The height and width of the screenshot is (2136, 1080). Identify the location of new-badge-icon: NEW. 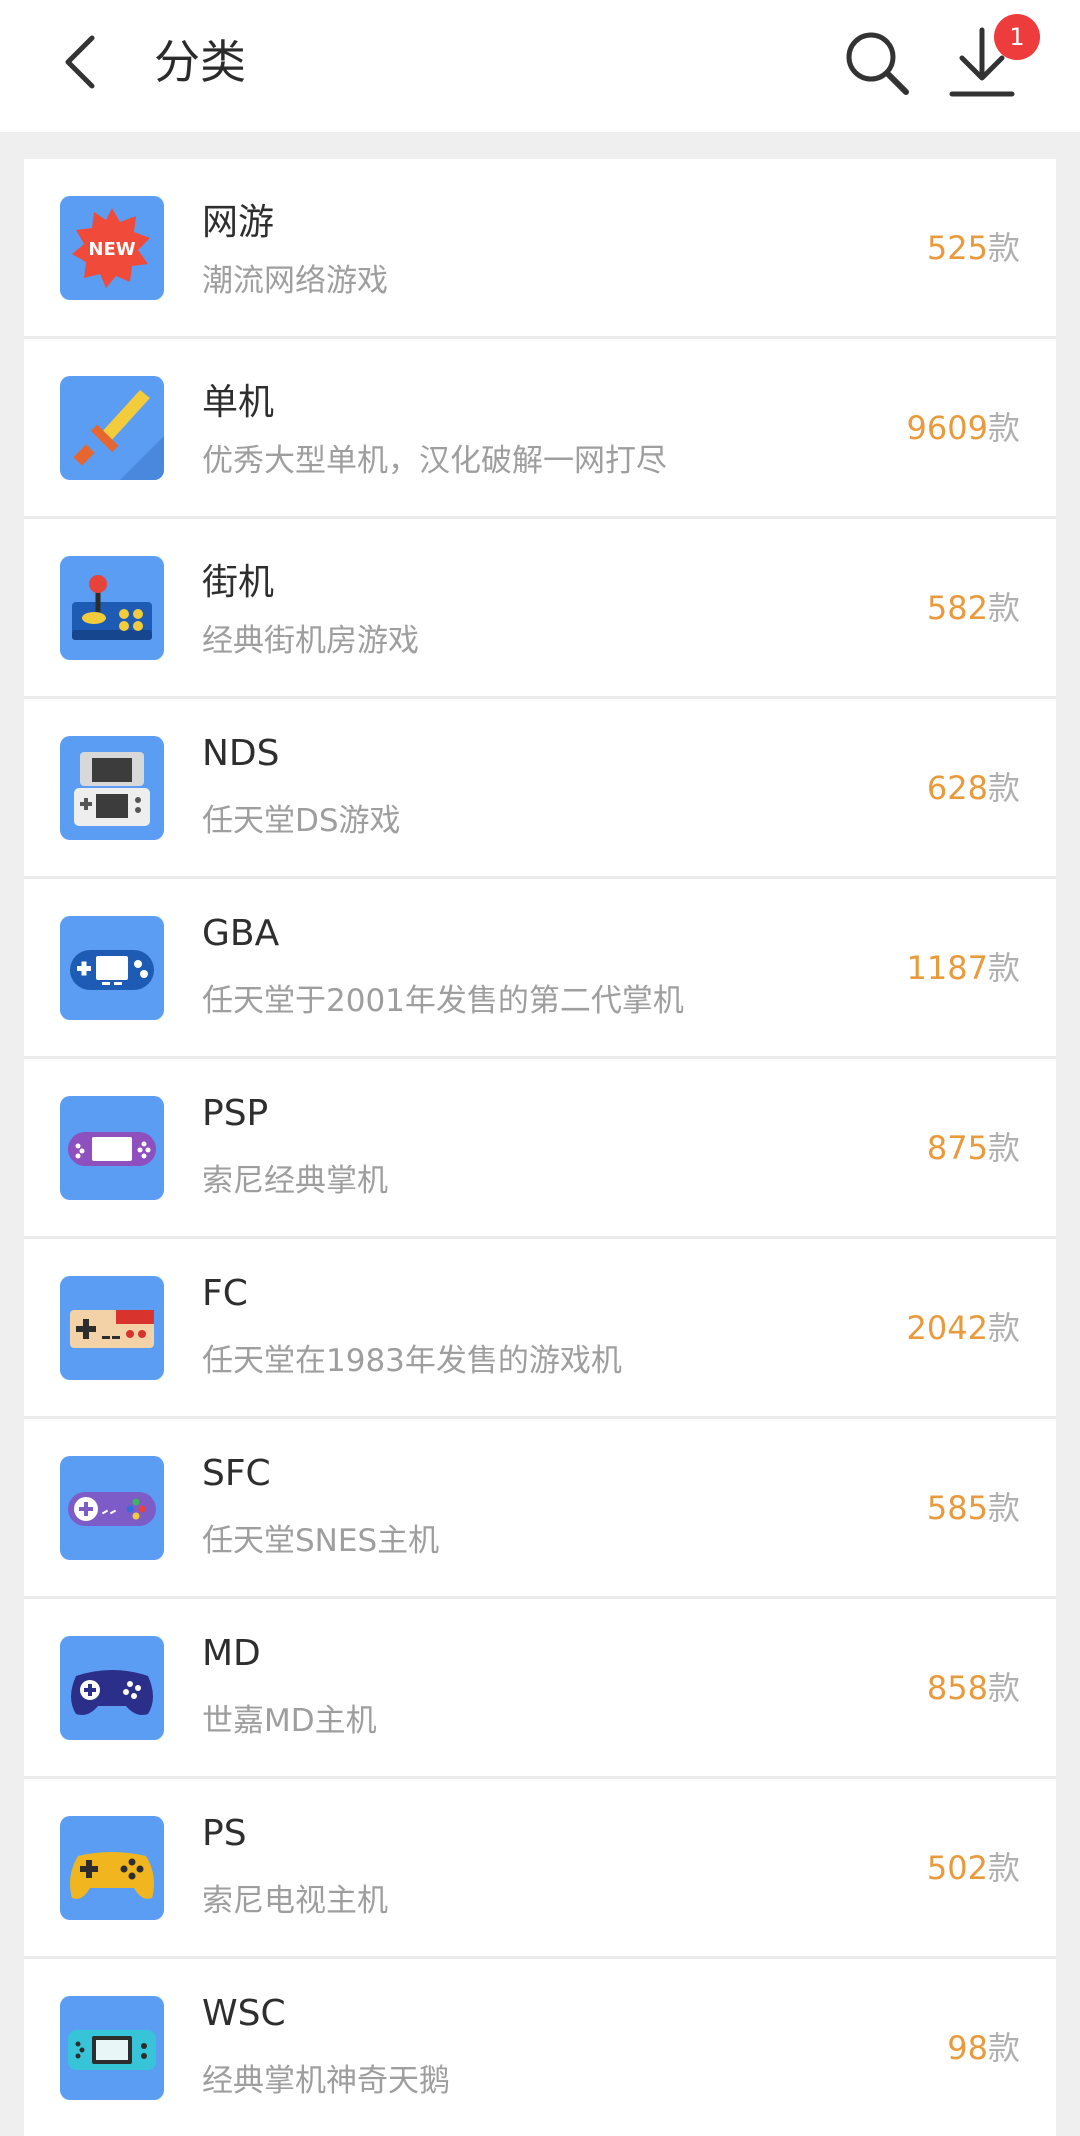
(112, 248).